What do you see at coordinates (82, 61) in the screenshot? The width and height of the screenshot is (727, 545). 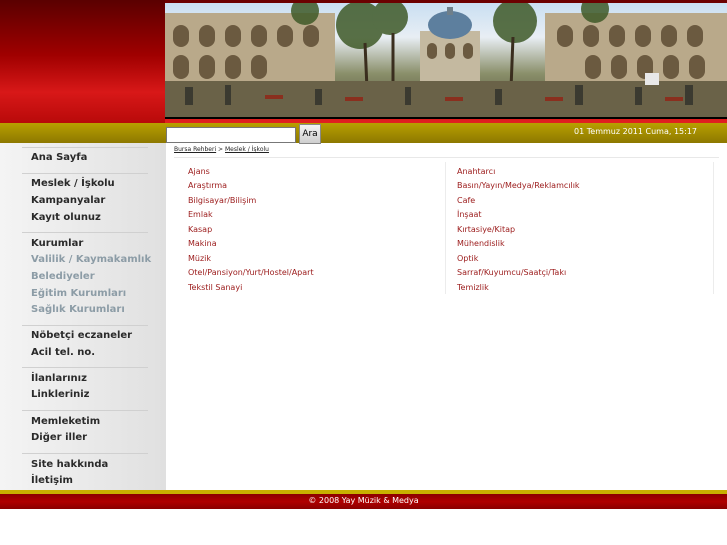 I see `header-logo-area` at bounding box center [82, 61].